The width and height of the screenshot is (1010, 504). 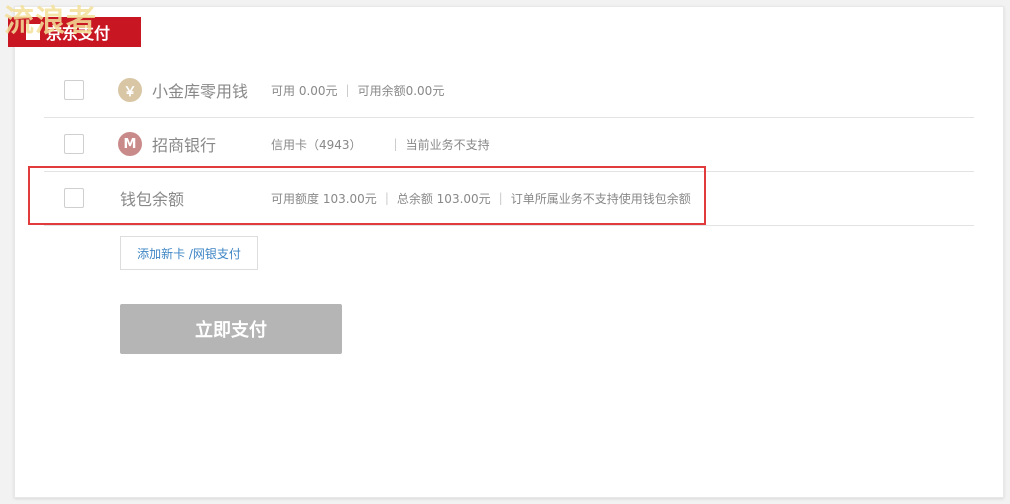 I want to click on section-title: 京东支付, so click(x=78, y=33).